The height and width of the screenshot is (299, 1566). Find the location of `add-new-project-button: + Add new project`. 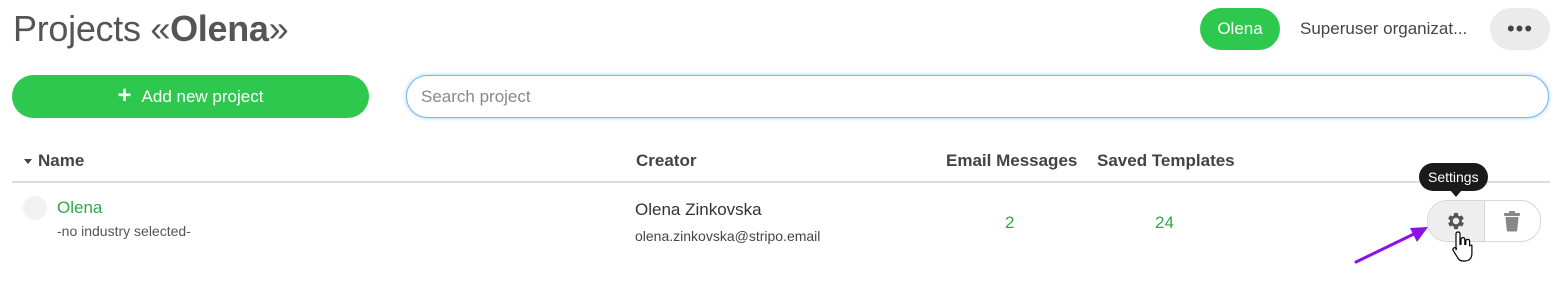

add-new-project-button: + Add new project is located at coordinates (190, 96).